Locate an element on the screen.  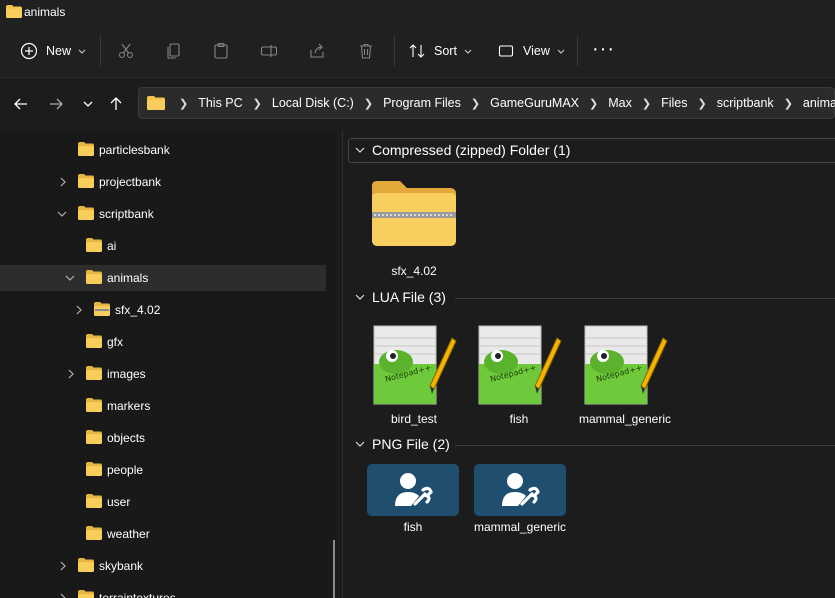
breadcrumb-scriptbank: scriptbank is located at coordinates (745, 103).